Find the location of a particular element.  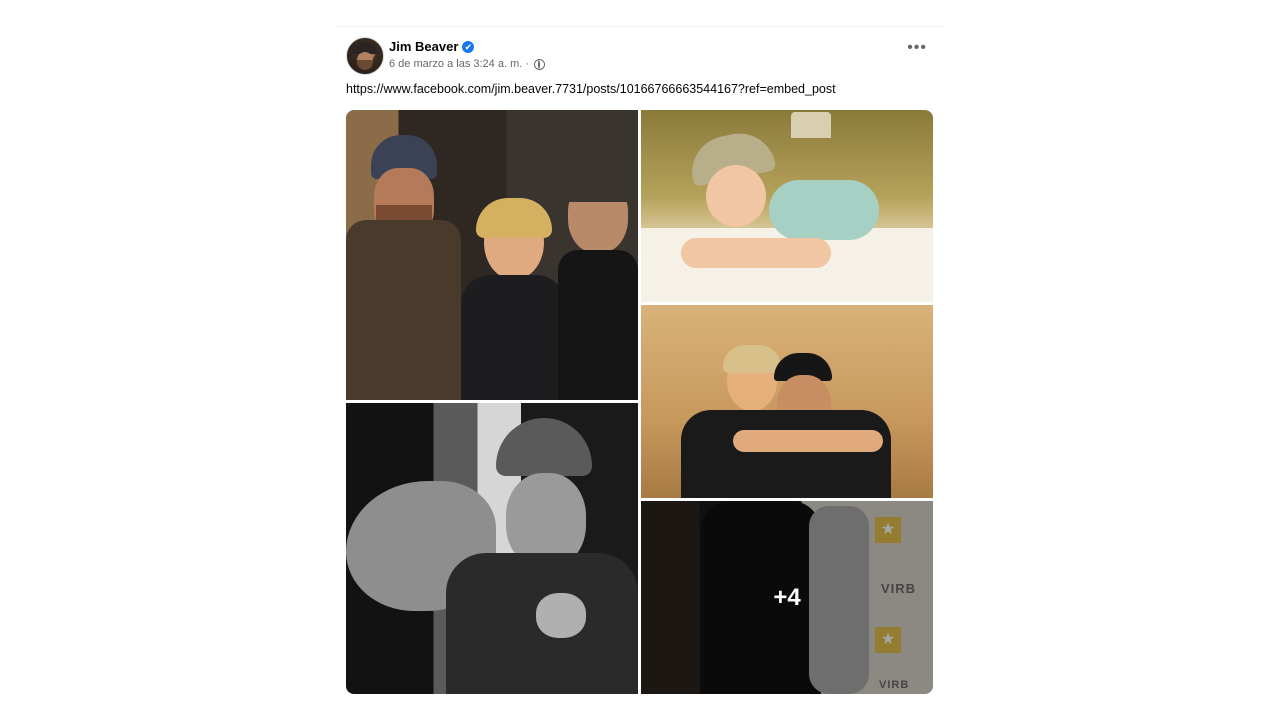

jacket-shape is located at coordinates (403, 310).